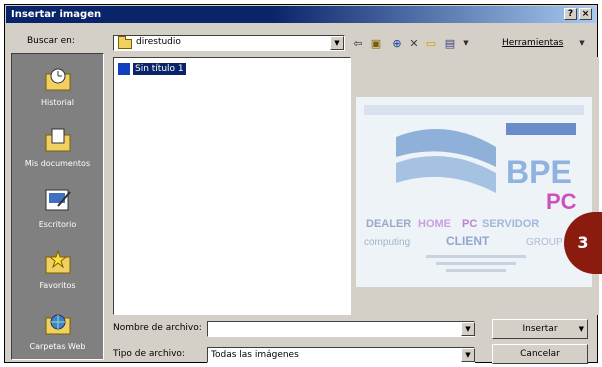  What do you see at coordinates (58, 261) in the screenshot?
I see `favorites-icon` at bounding box center [58, 261].